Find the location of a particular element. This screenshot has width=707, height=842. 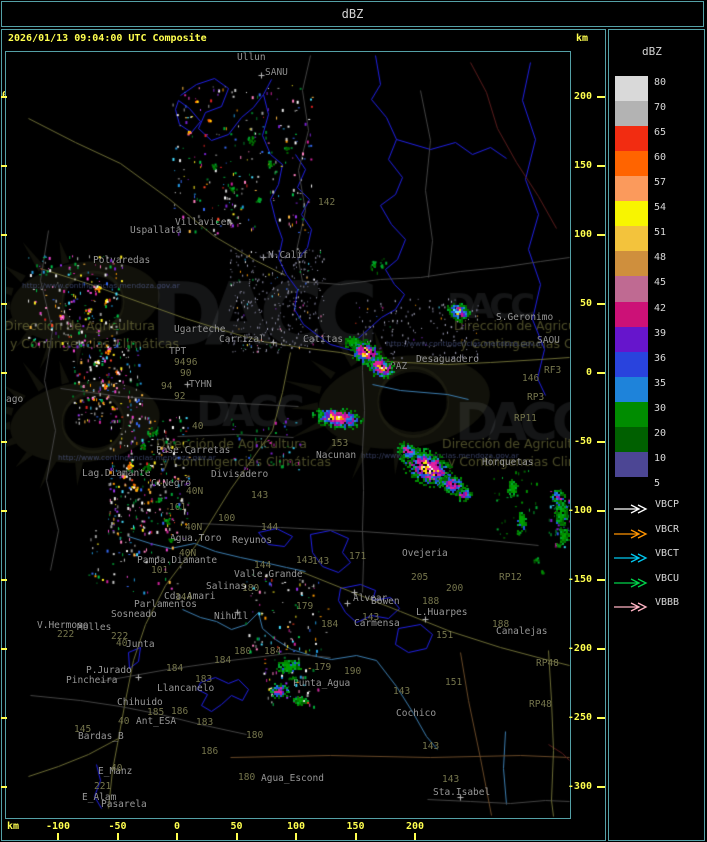

legend-title: dBZ is located at coordinates (652, 51).